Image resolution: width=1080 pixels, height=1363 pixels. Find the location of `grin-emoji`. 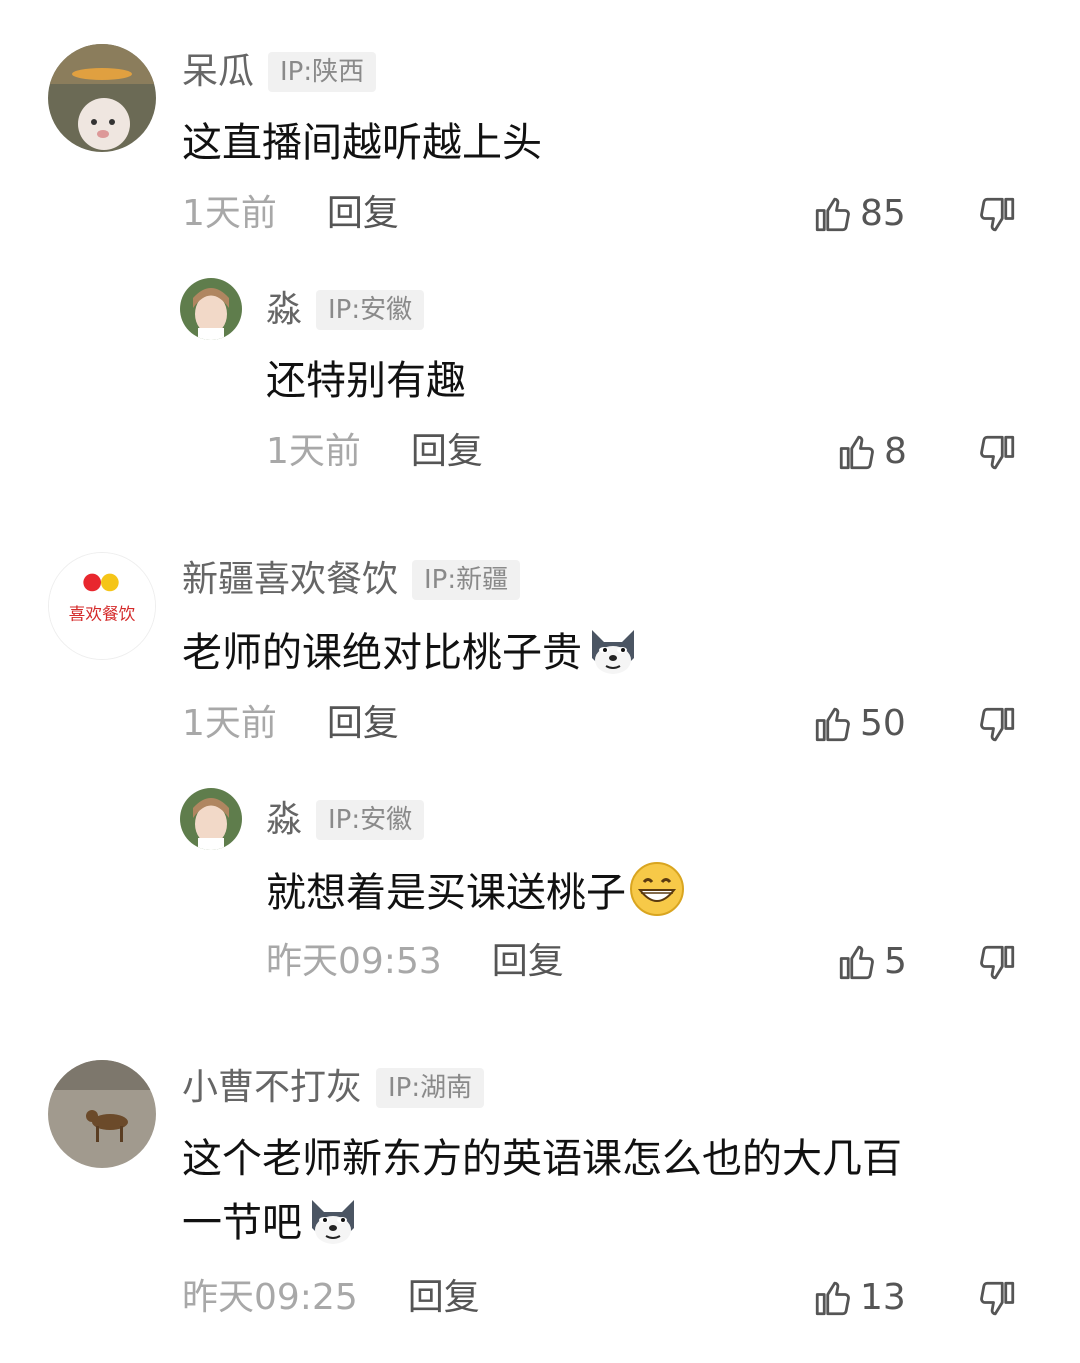

grin-emoji is located at coordinates (657, 889).